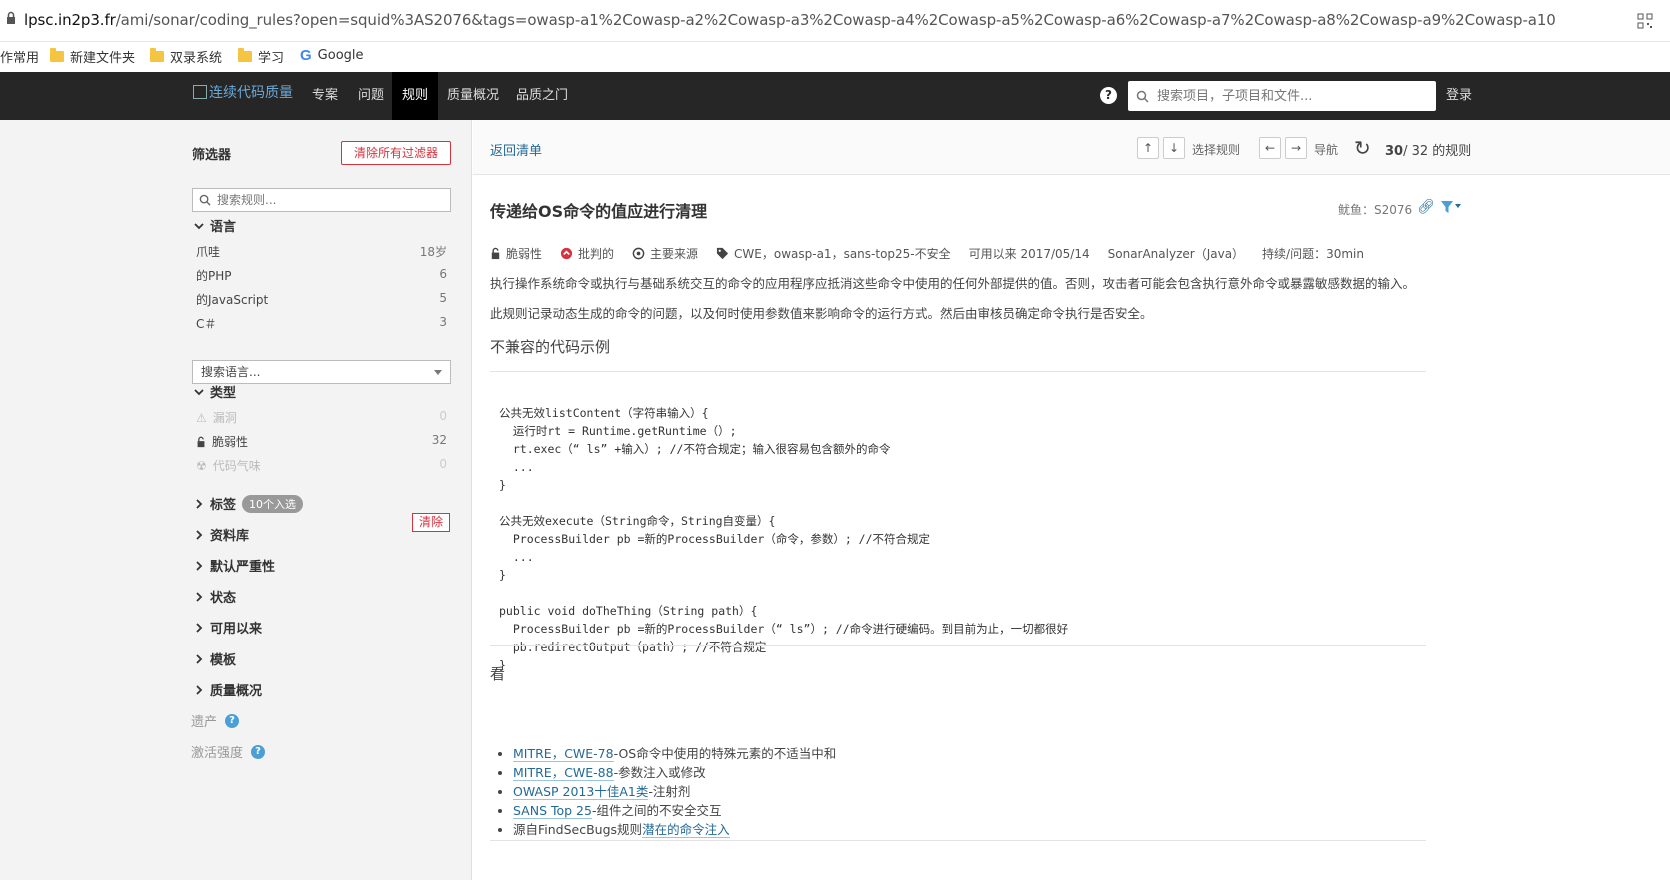  I want to click on target-icon, so click(638, 253).